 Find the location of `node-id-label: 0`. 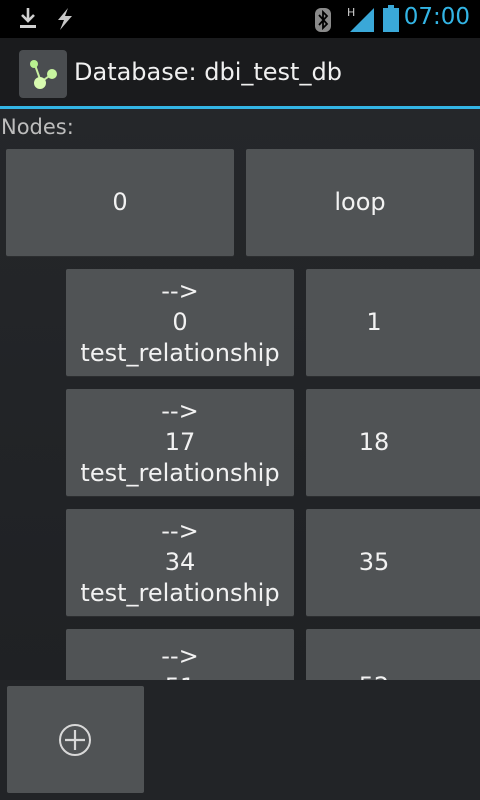

node-id-label: 0 is located at coordinates (120, 202).